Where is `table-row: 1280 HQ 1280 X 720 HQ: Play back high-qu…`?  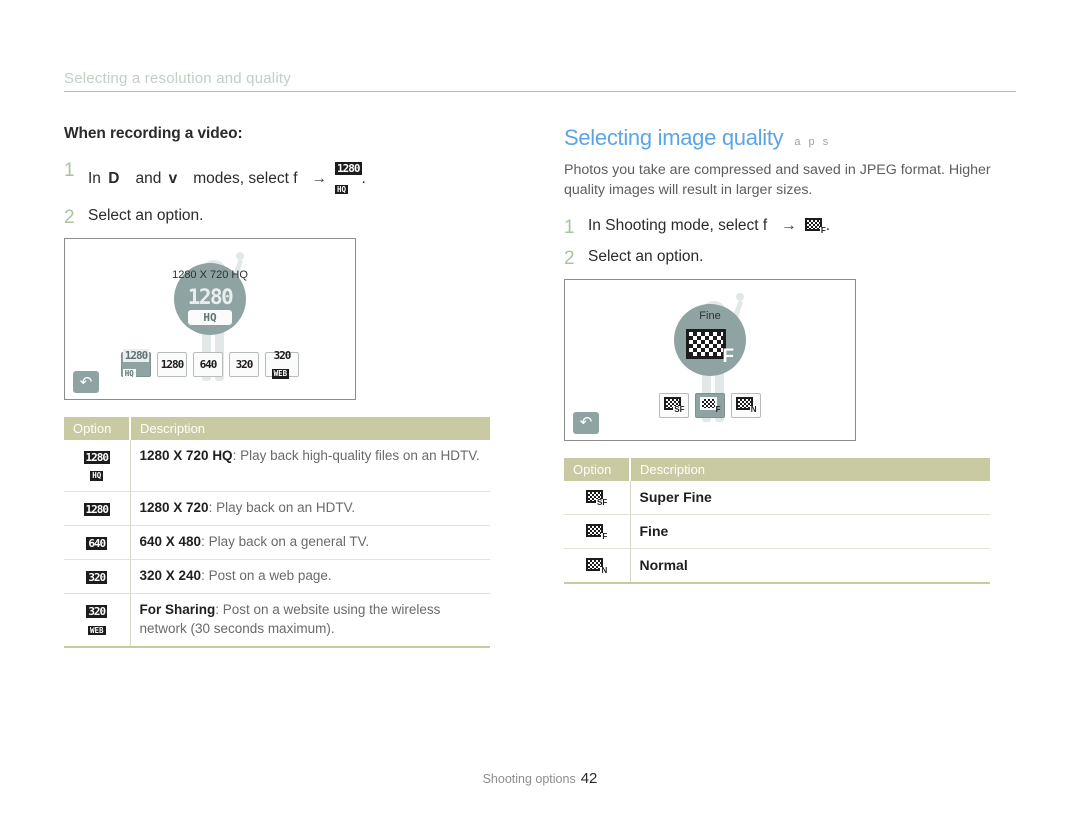 table-row: 1280 HQ 1280 X 720 HQ: Play back high-qu… is located at coordinates (277, 466).